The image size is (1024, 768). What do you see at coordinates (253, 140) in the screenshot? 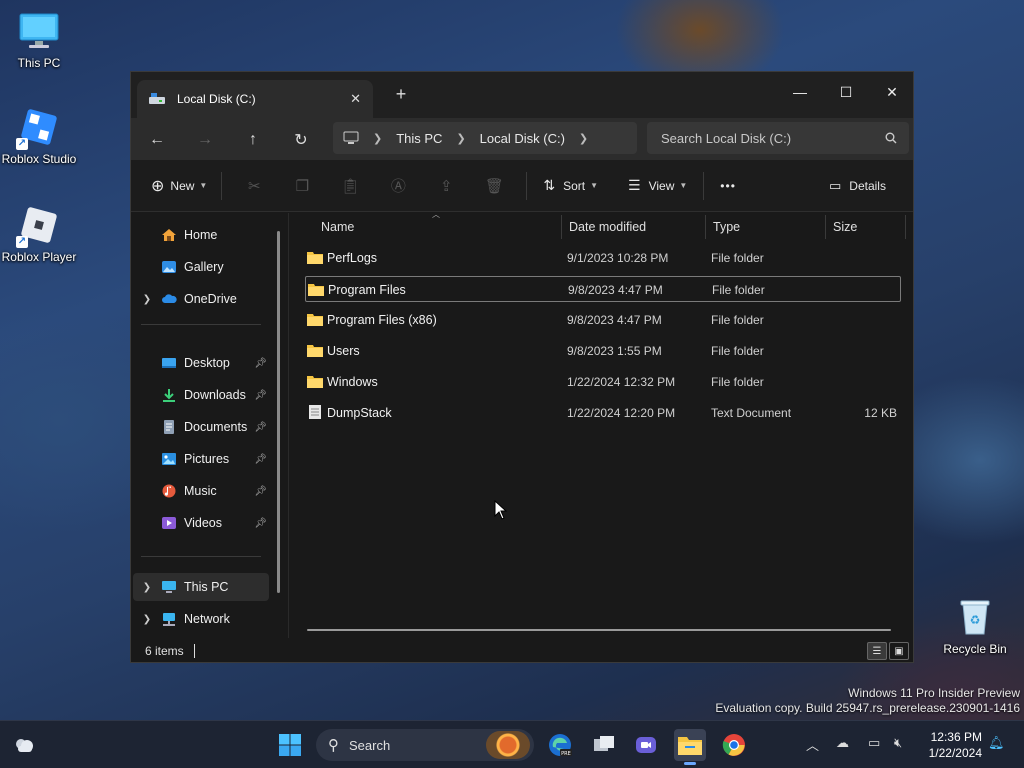
I see `up-button: ↑` at bounding box center [253, 140].